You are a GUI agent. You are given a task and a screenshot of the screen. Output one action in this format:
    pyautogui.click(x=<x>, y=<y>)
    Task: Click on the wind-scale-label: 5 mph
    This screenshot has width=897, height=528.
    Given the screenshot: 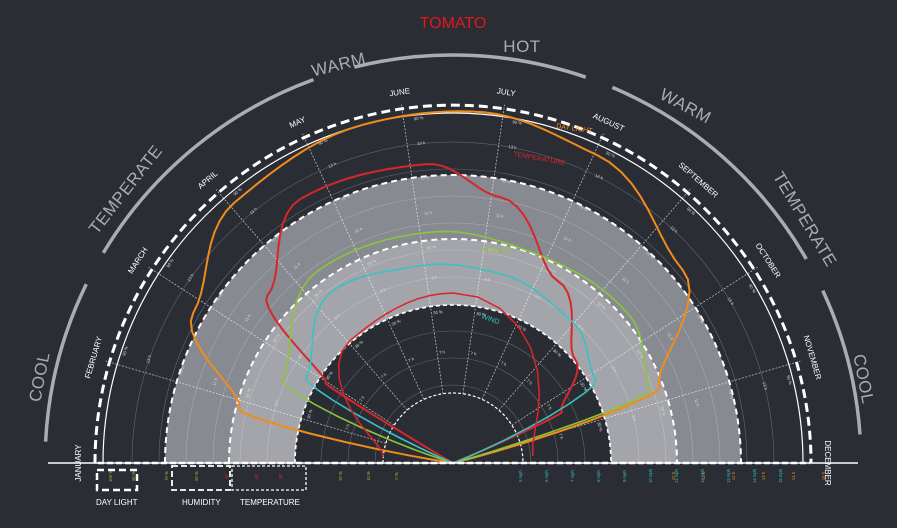 What is the action you would take?
    pyautogui.click(x=520, y=476)
    